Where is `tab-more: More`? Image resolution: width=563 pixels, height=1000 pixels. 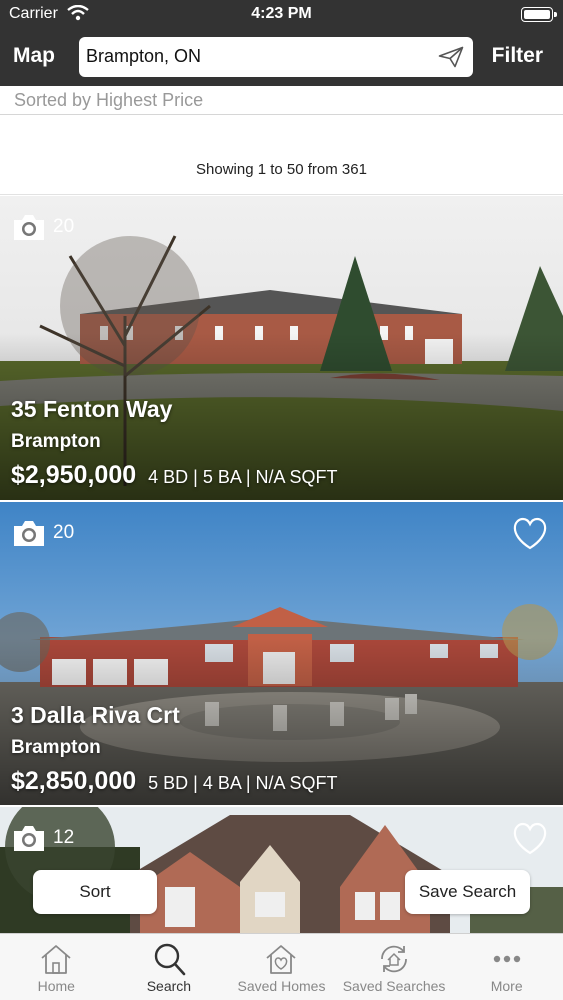
tab-more: More is located at coordinates (506, 967).